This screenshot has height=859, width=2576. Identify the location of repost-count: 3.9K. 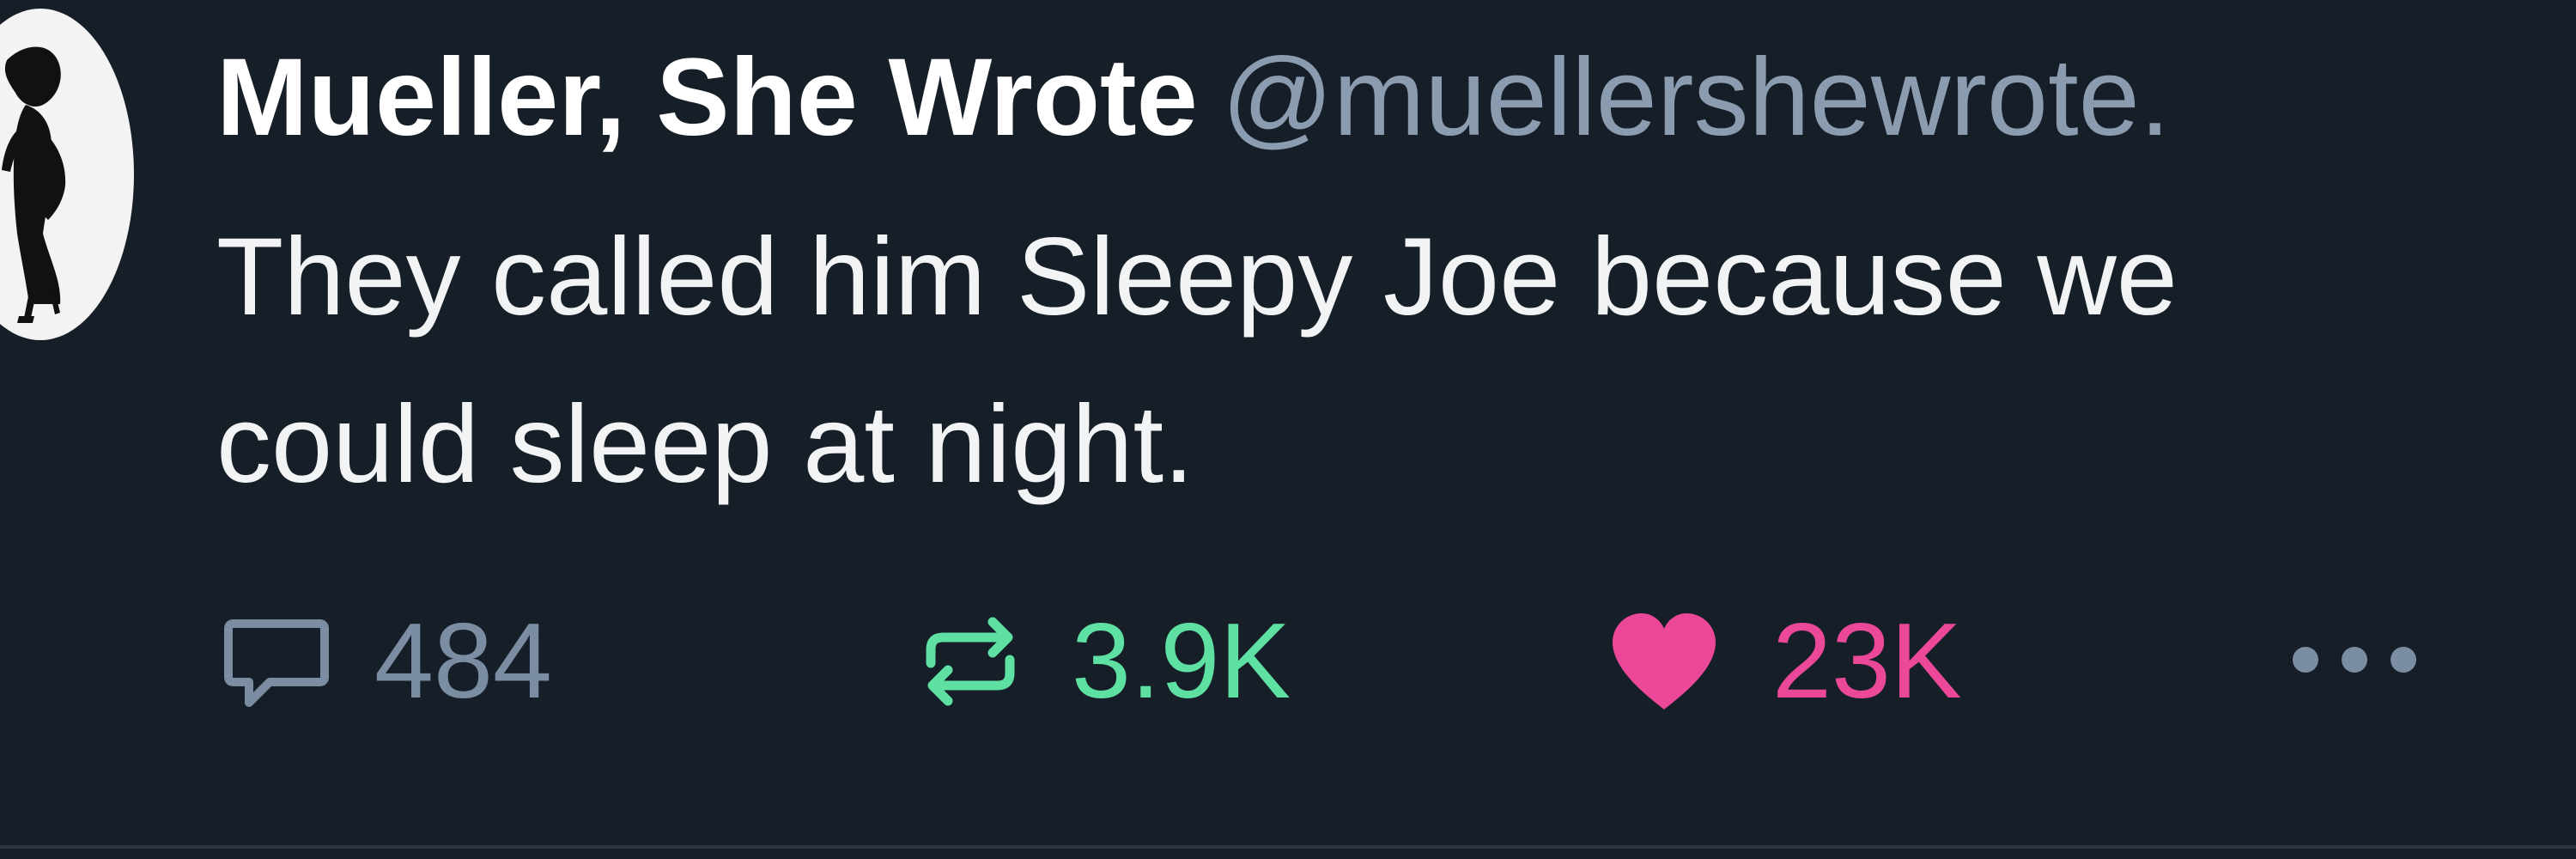
(1181, 661).